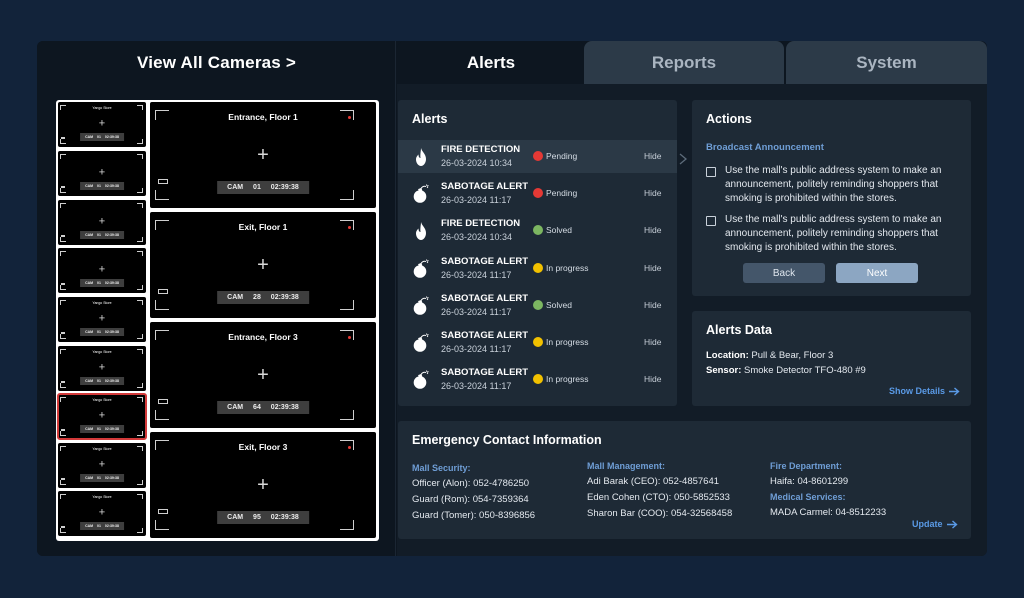  I want to click on back-button: Back, so click(784, 273).